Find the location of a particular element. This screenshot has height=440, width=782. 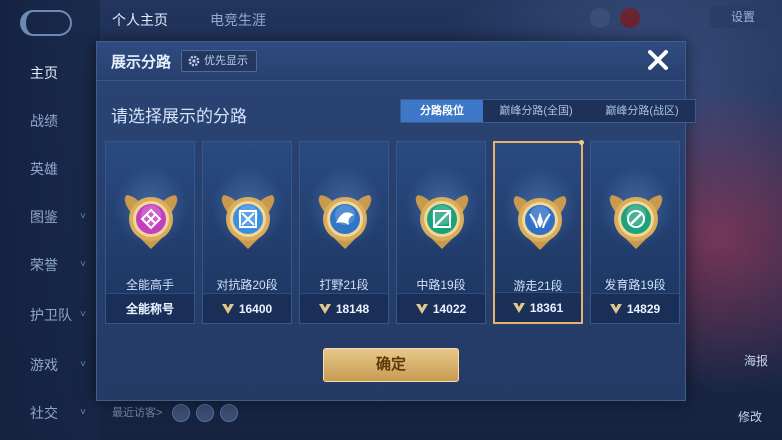

lane-type-tabs: 分路段位 巅峰分路(全国) 巅峰分路(战区) is located at coordinates (548, 111).